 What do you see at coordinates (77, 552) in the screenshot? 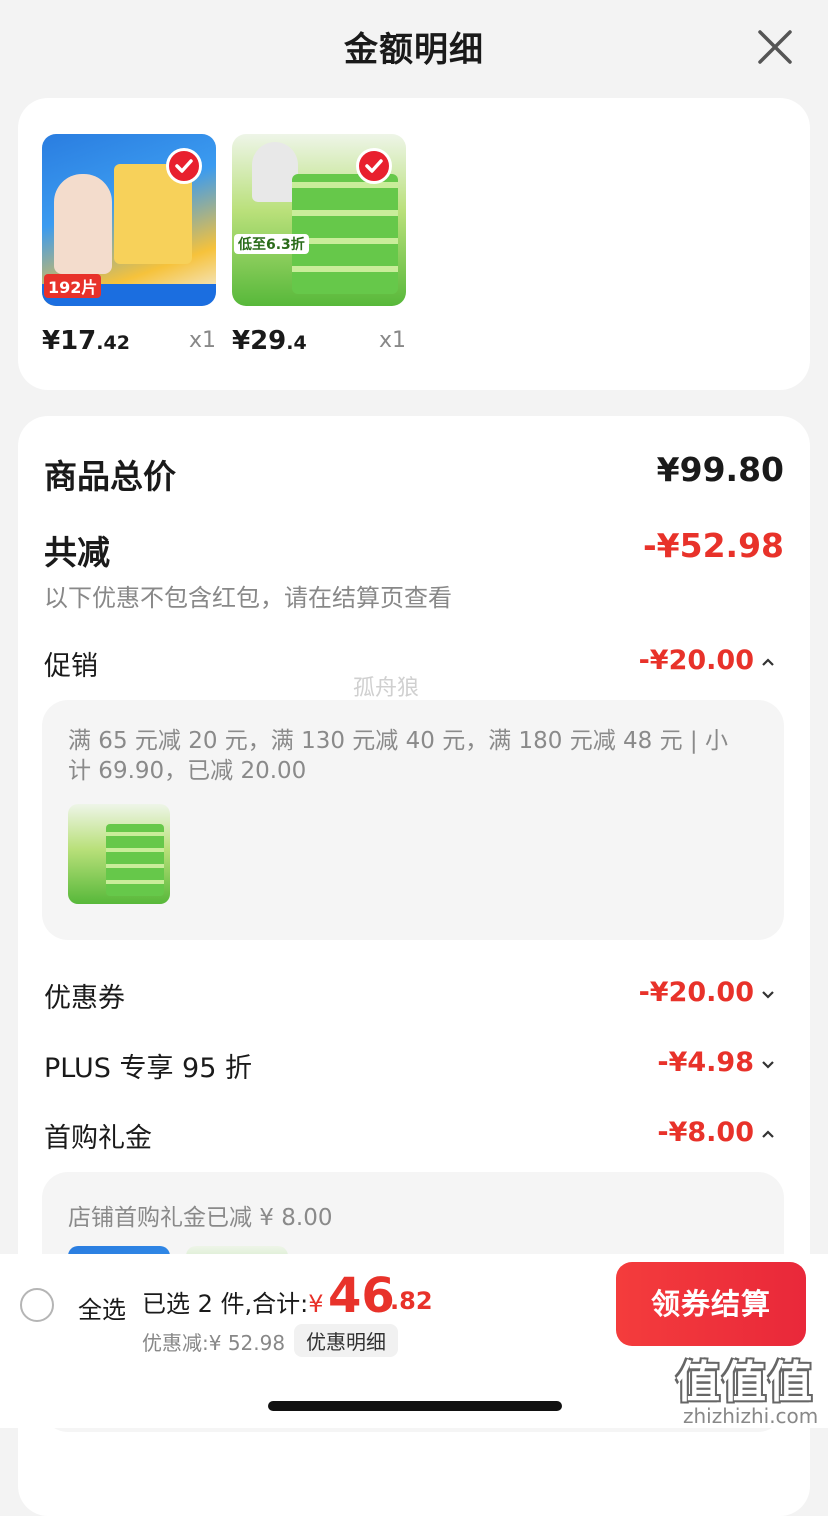
I see `reduce-label: 共减` at bounding box center [77, 552].